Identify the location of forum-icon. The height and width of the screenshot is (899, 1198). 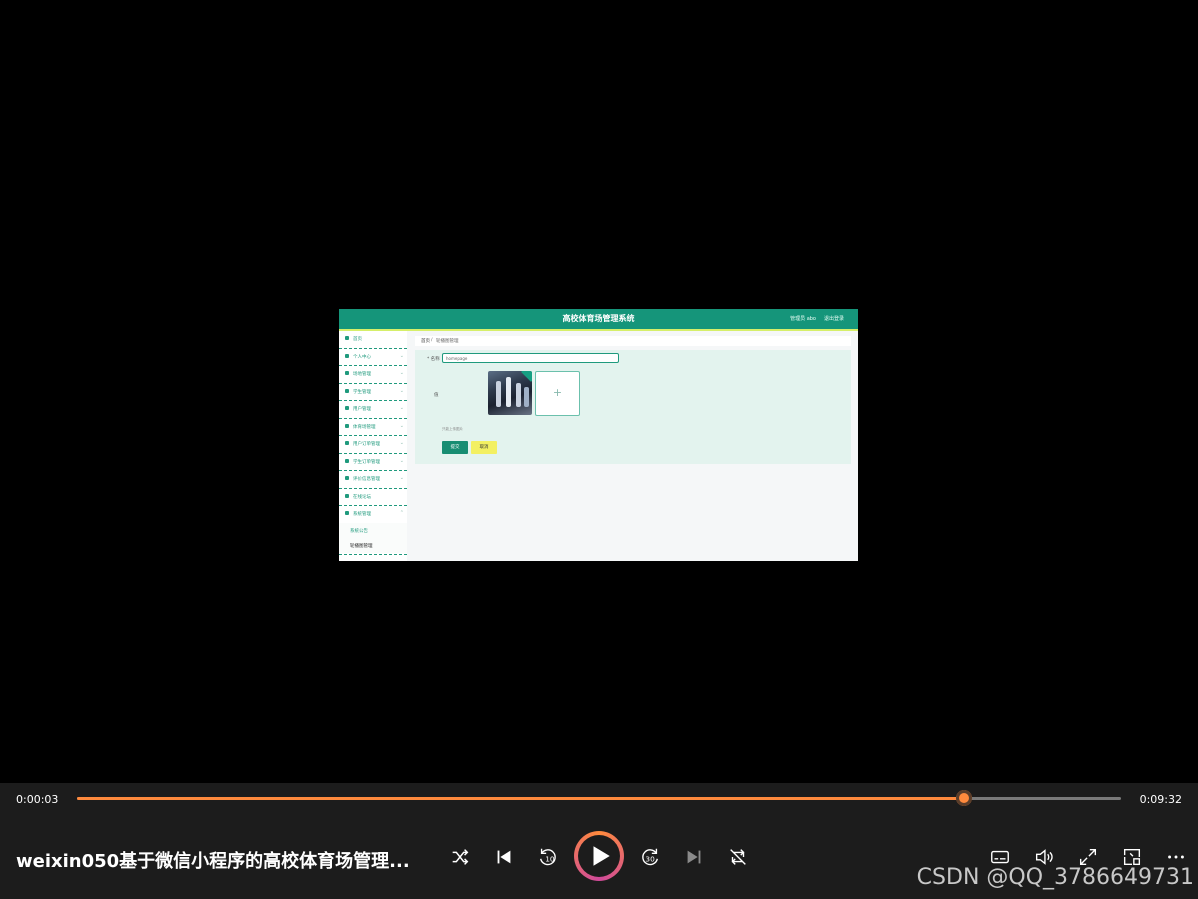
(347, 495).